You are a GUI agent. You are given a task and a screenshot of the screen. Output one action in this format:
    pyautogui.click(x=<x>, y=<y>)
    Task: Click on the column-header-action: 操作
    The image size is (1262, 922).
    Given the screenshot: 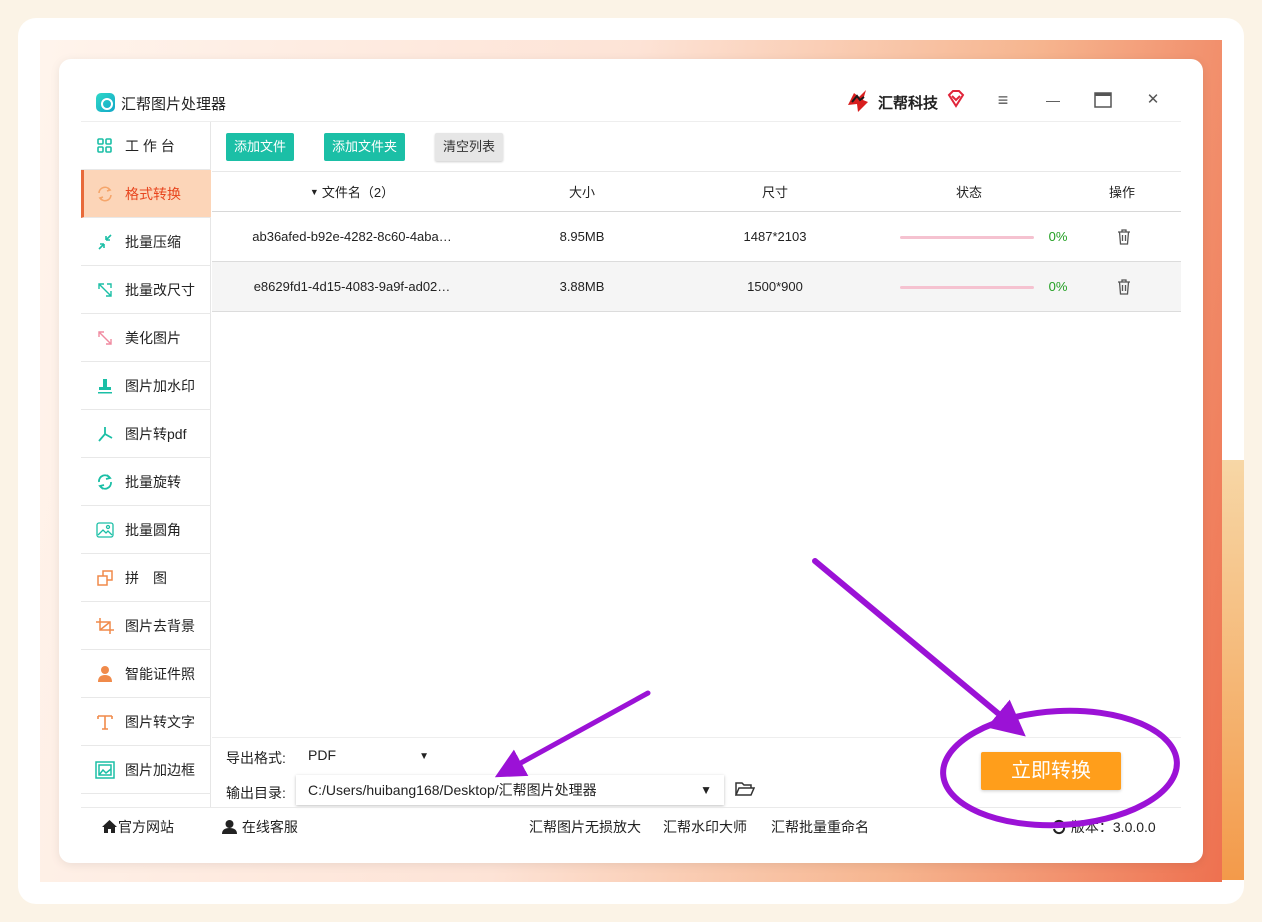 What is the action you would take?
    pyautogui.click(x=1121, y=192)
    